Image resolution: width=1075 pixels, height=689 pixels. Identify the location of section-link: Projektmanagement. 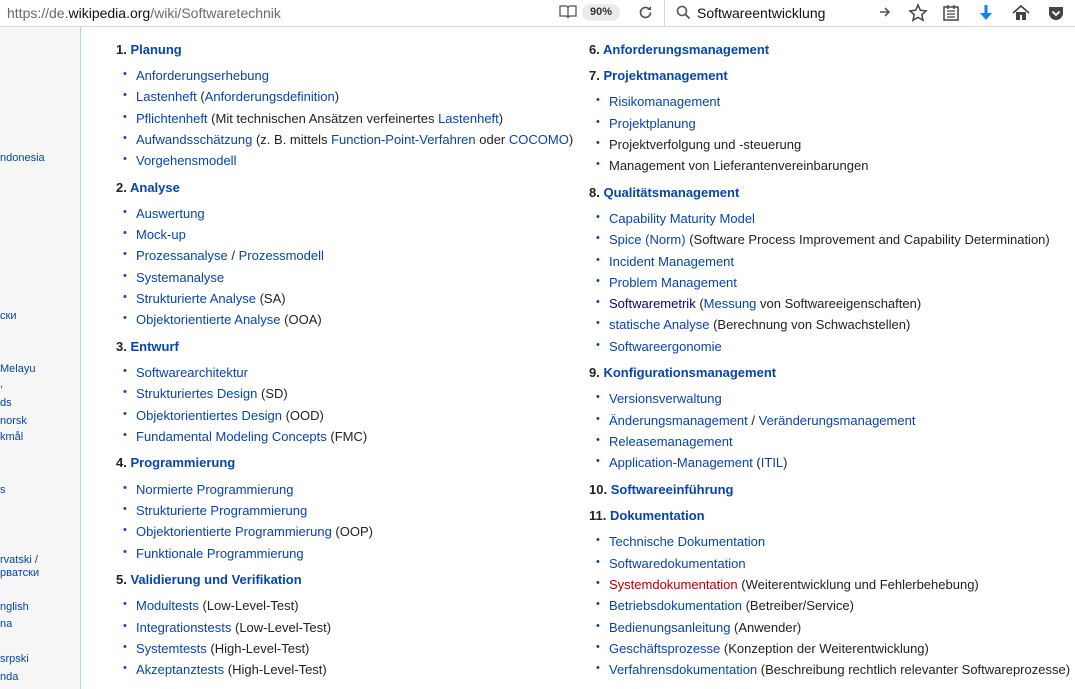
(665, 75).